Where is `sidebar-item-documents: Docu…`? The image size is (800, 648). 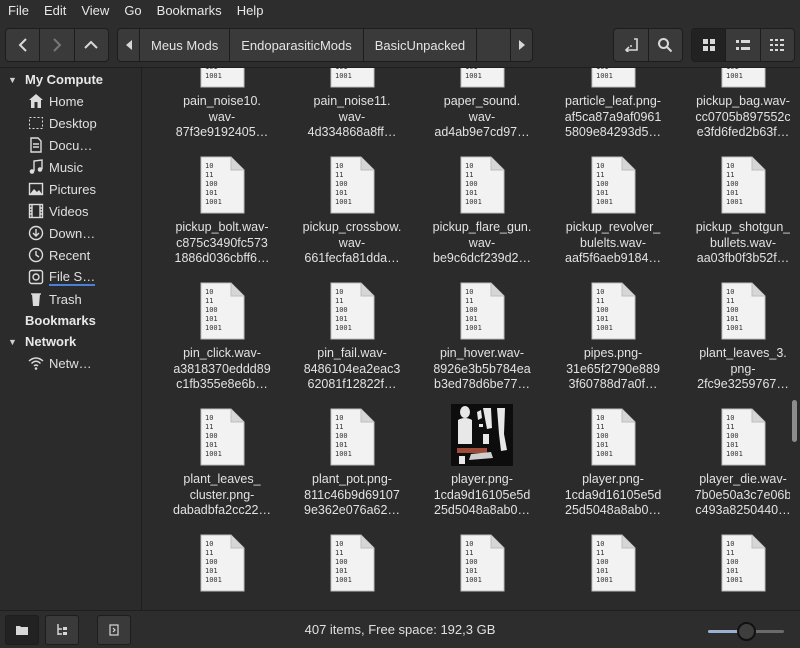 sidebar-item-documents: Docu… is located at coordinates (70, 145).